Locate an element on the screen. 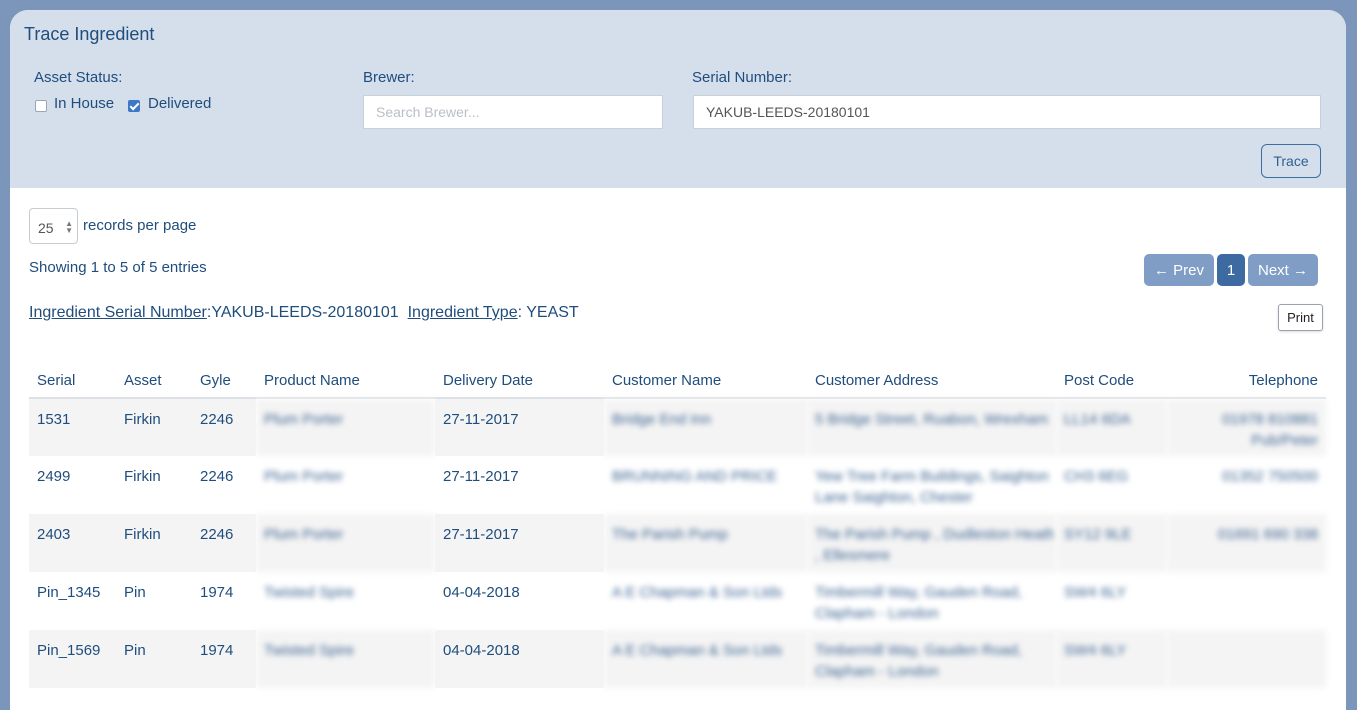  trace-button: Trace is located at coordinates (1291, 161).